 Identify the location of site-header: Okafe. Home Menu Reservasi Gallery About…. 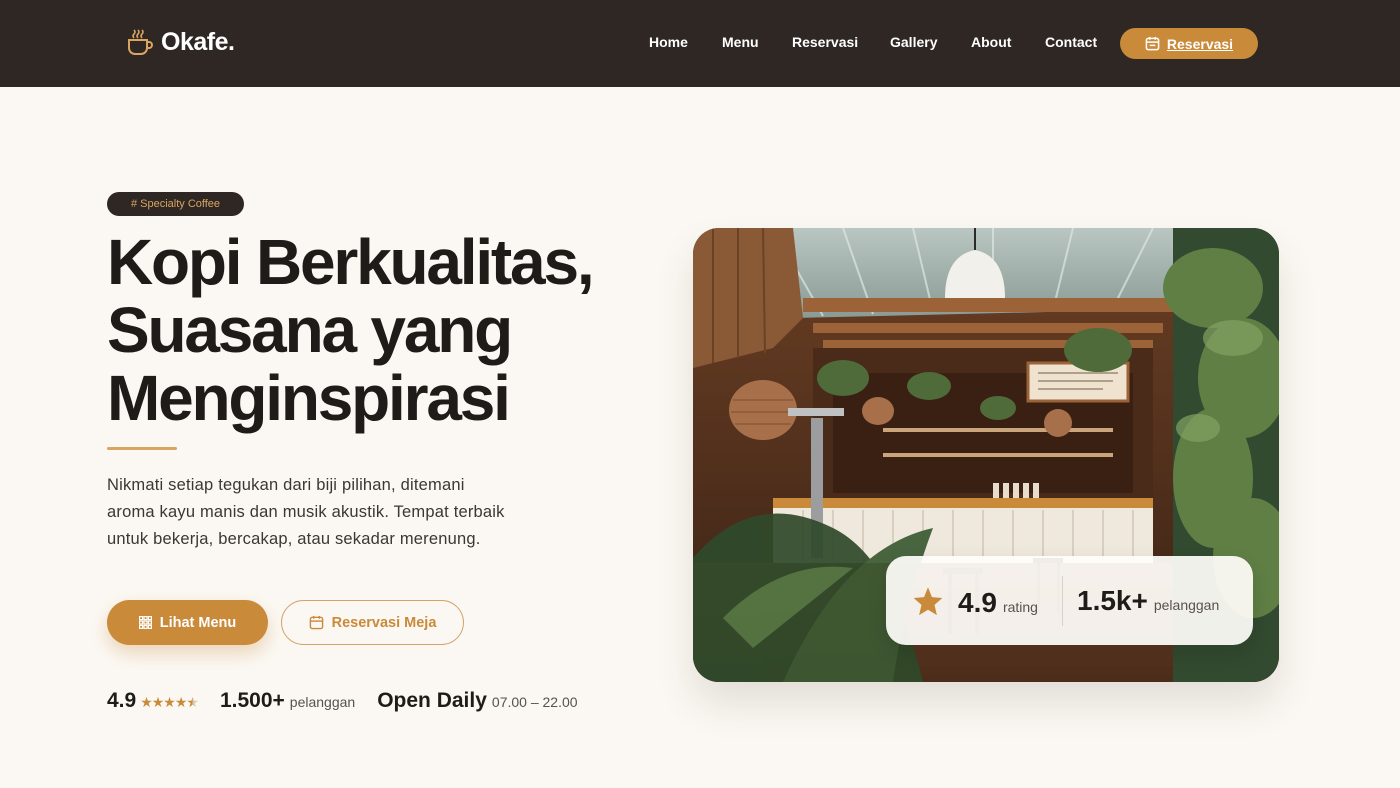
(700, 43).